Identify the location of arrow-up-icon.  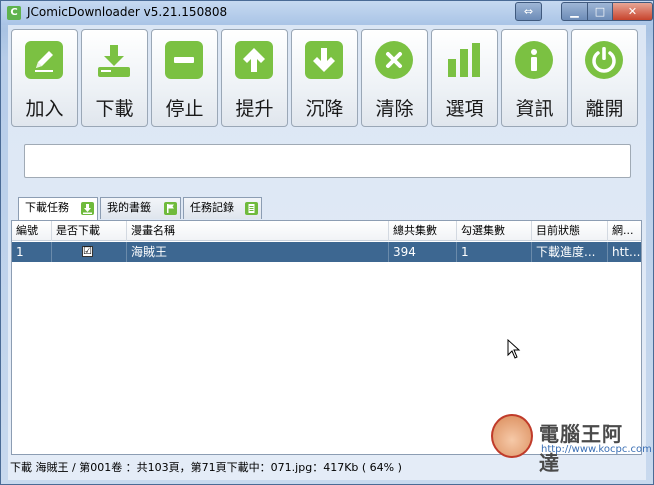
(254, 60).